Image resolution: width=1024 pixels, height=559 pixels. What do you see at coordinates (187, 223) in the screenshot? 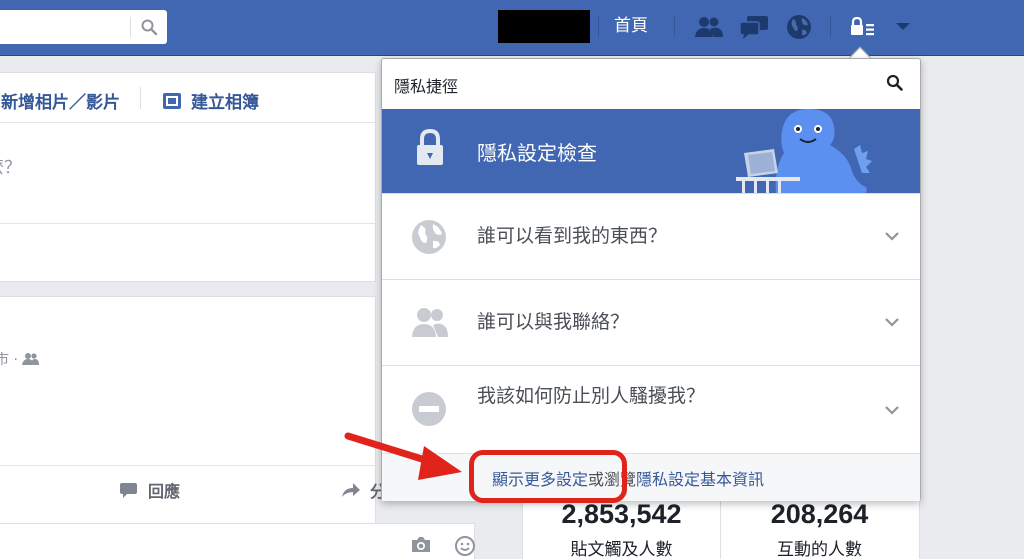
I see `composer-divider` at bounding box center [187, 223].